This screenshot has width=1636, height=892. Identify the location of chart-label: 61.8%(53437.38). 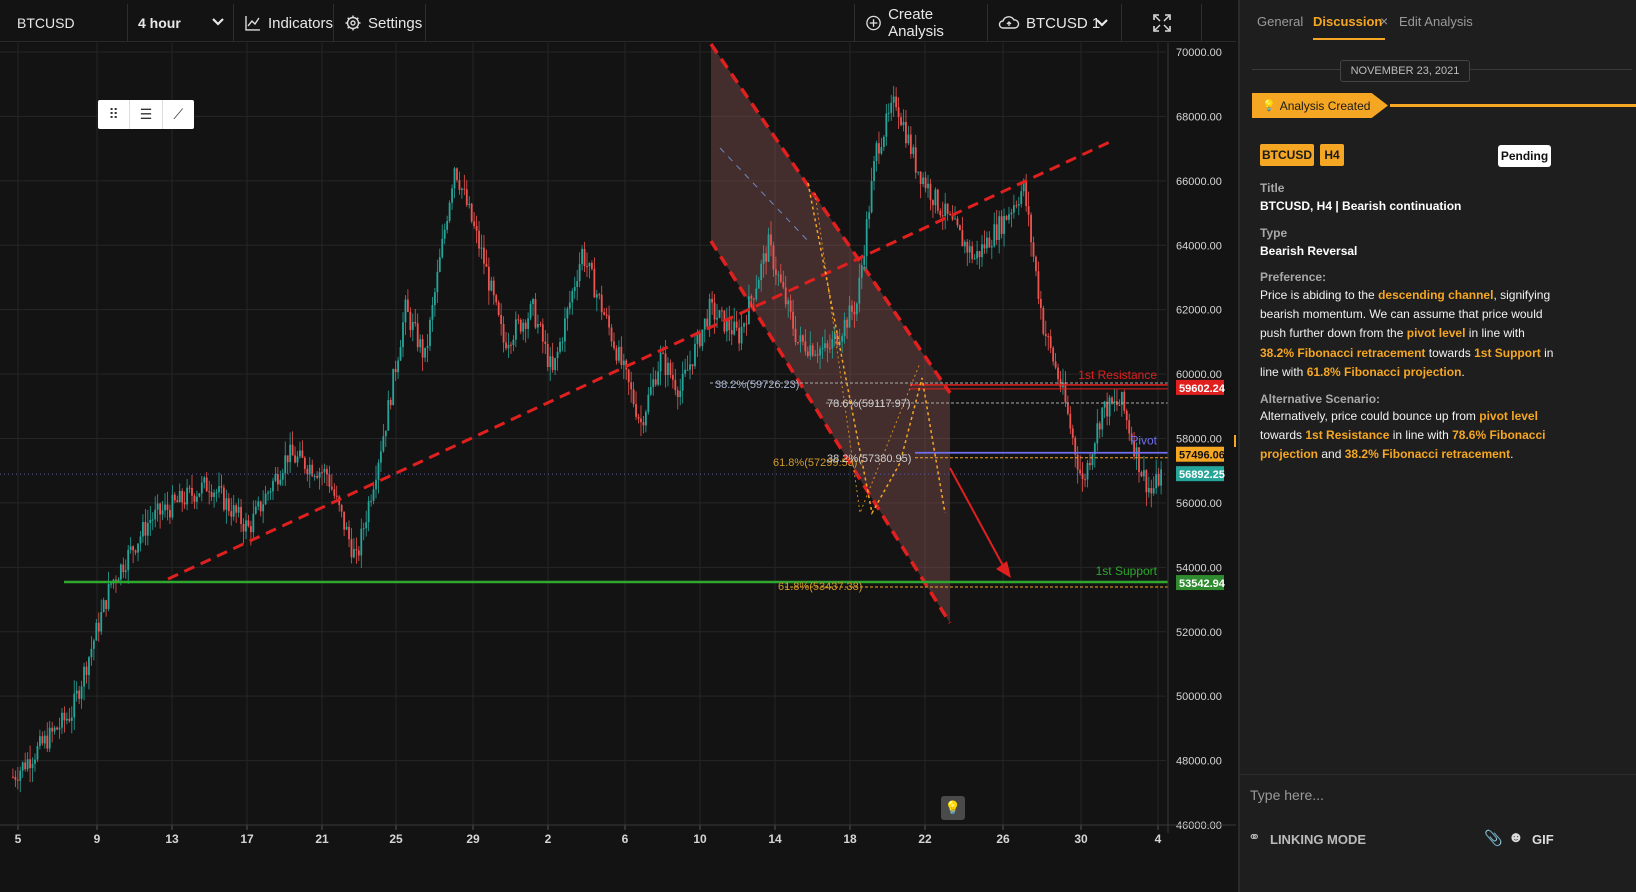
(820, 587).